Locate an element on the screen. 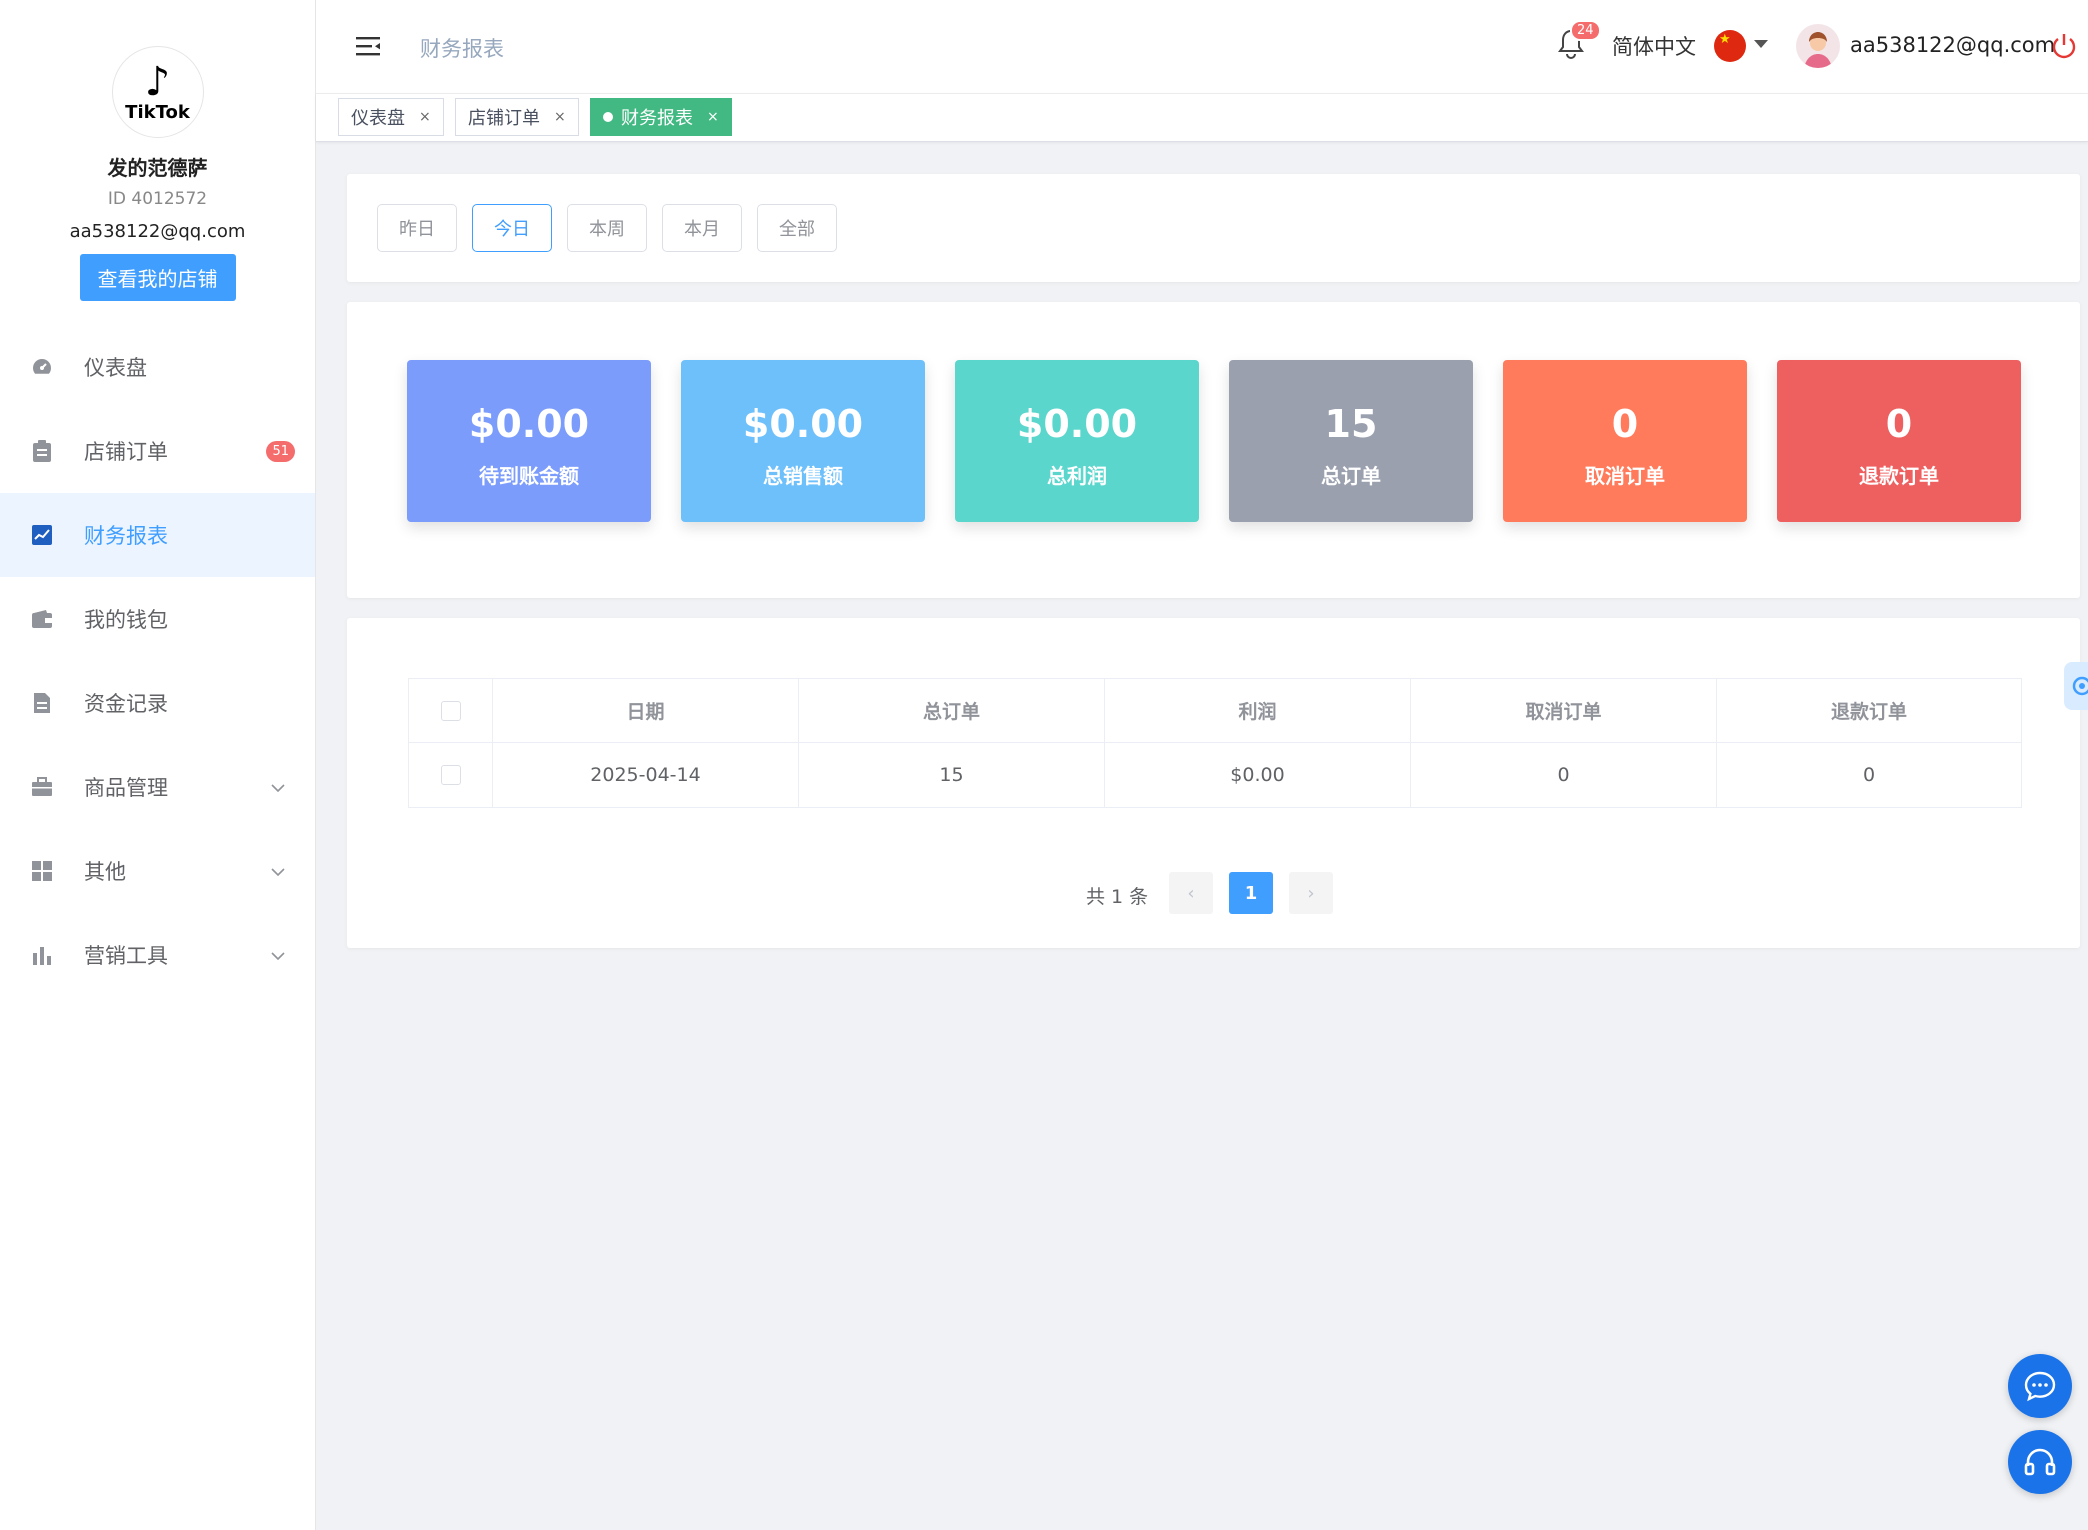  stat-total-sales: $0.00 总销售额 is located at coordinates (803, 441).